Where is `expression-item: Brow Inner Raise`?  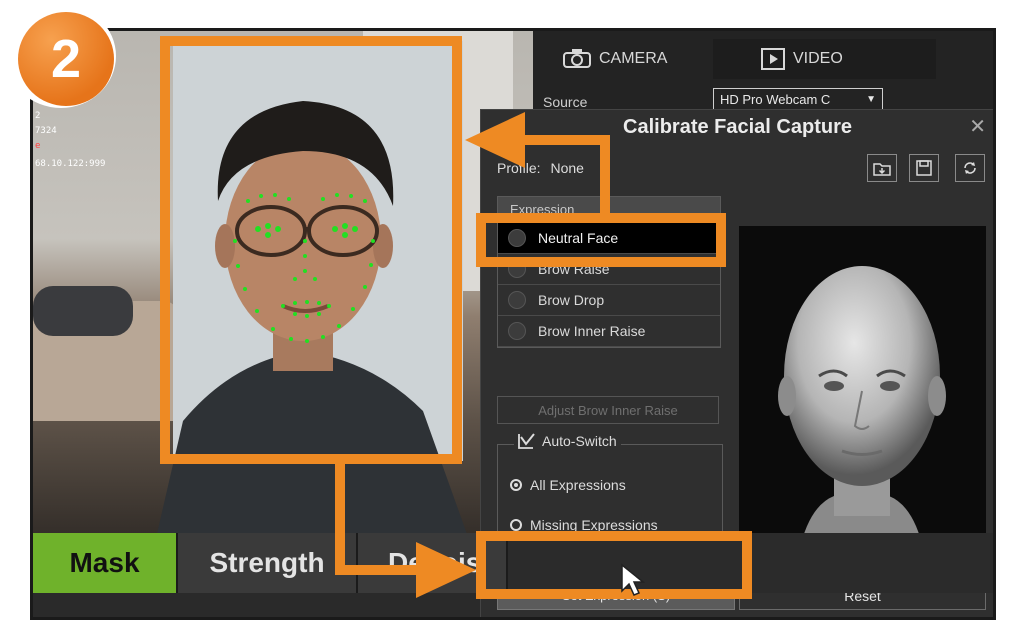 expression-item: Brow Inner Raise is located at coordinates (609, 331).